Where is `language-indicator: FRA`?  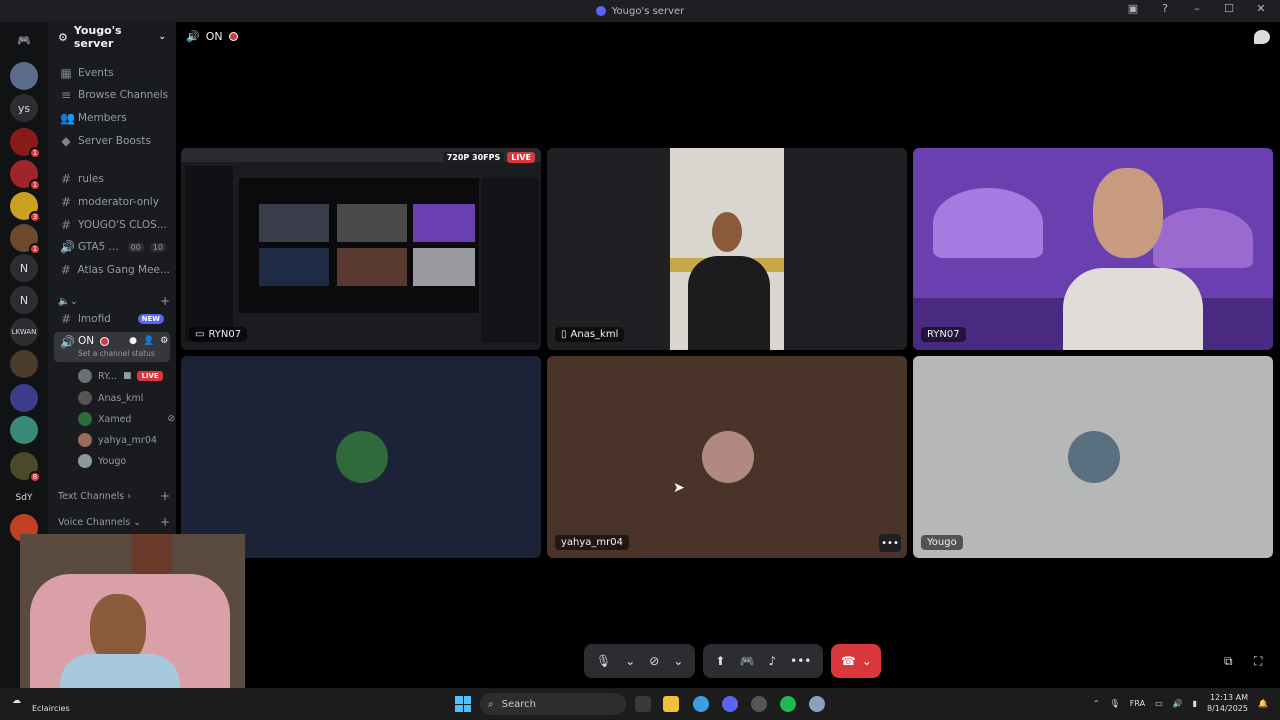
language-indicator: FRA is located at coordinates (1137, 703).